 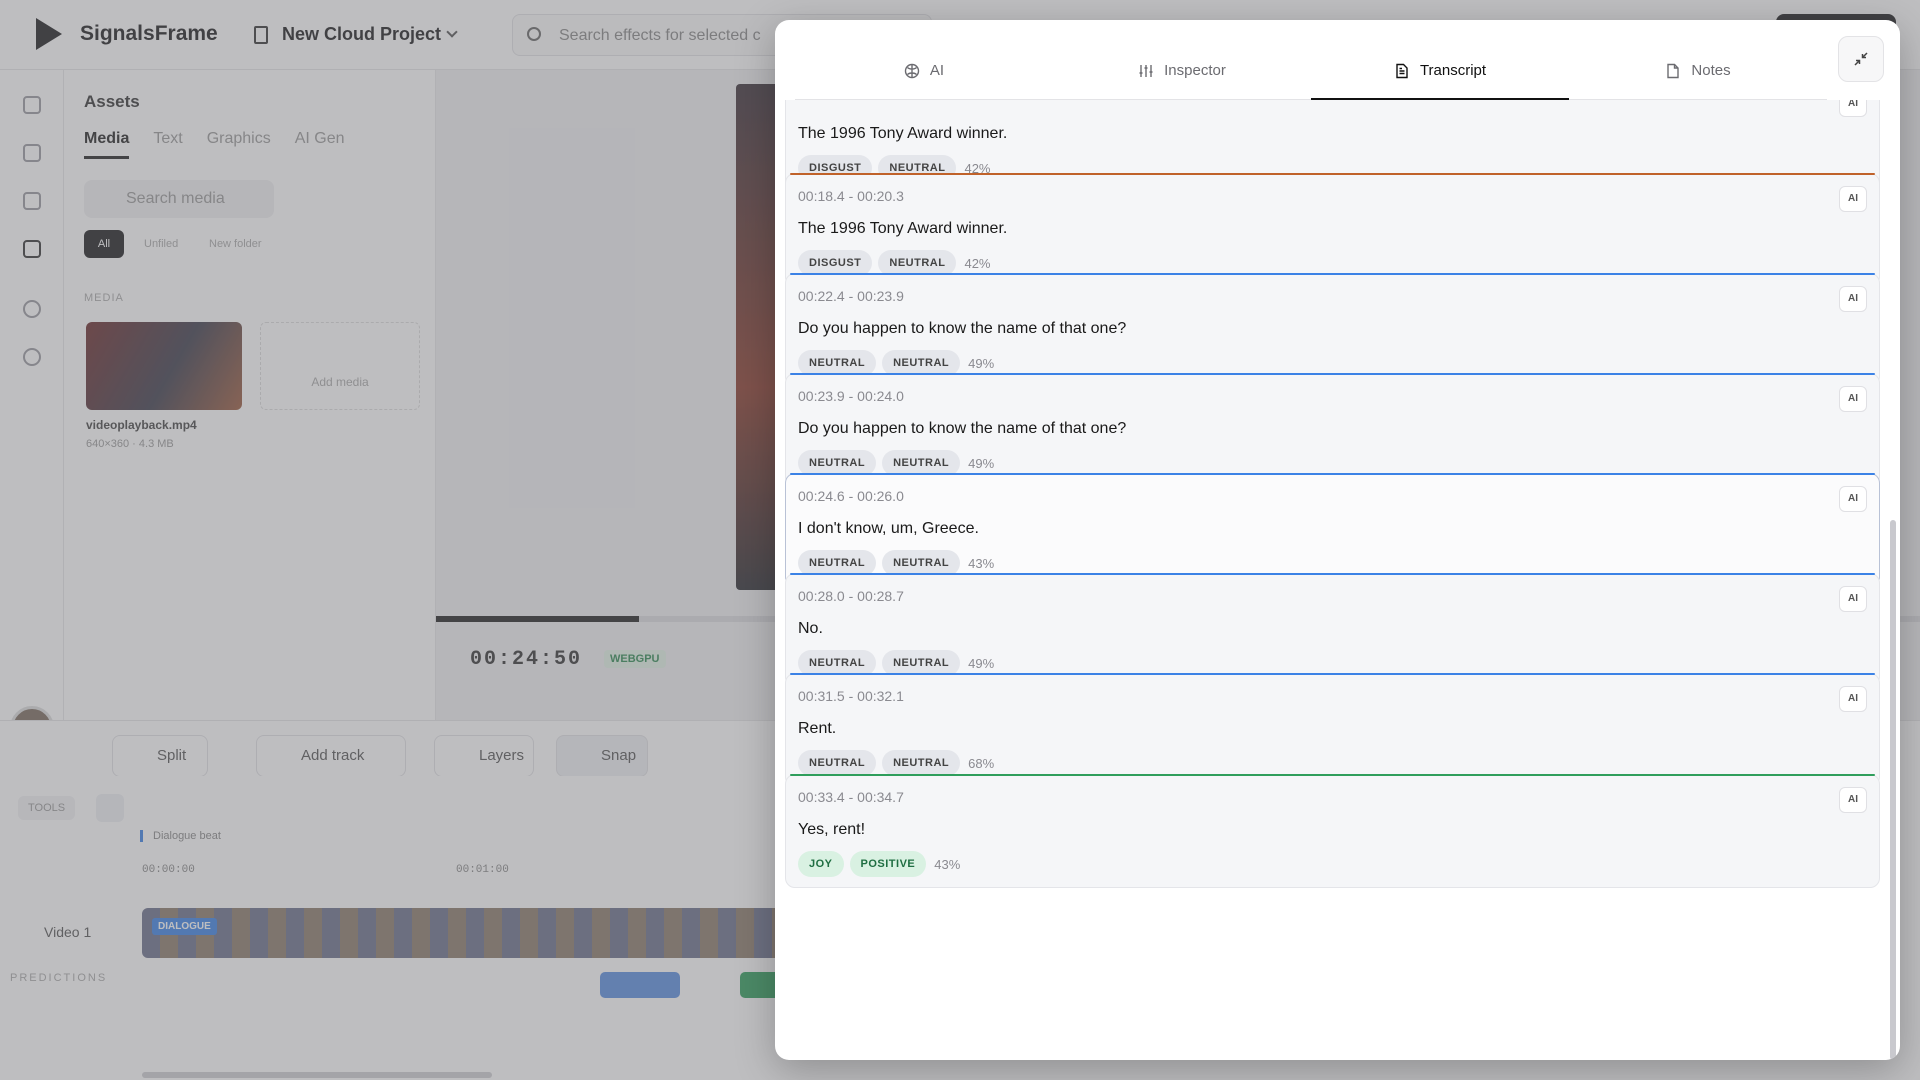 I want to click on sentiment-badge: POSITIVE, so click(x=888, y=864).